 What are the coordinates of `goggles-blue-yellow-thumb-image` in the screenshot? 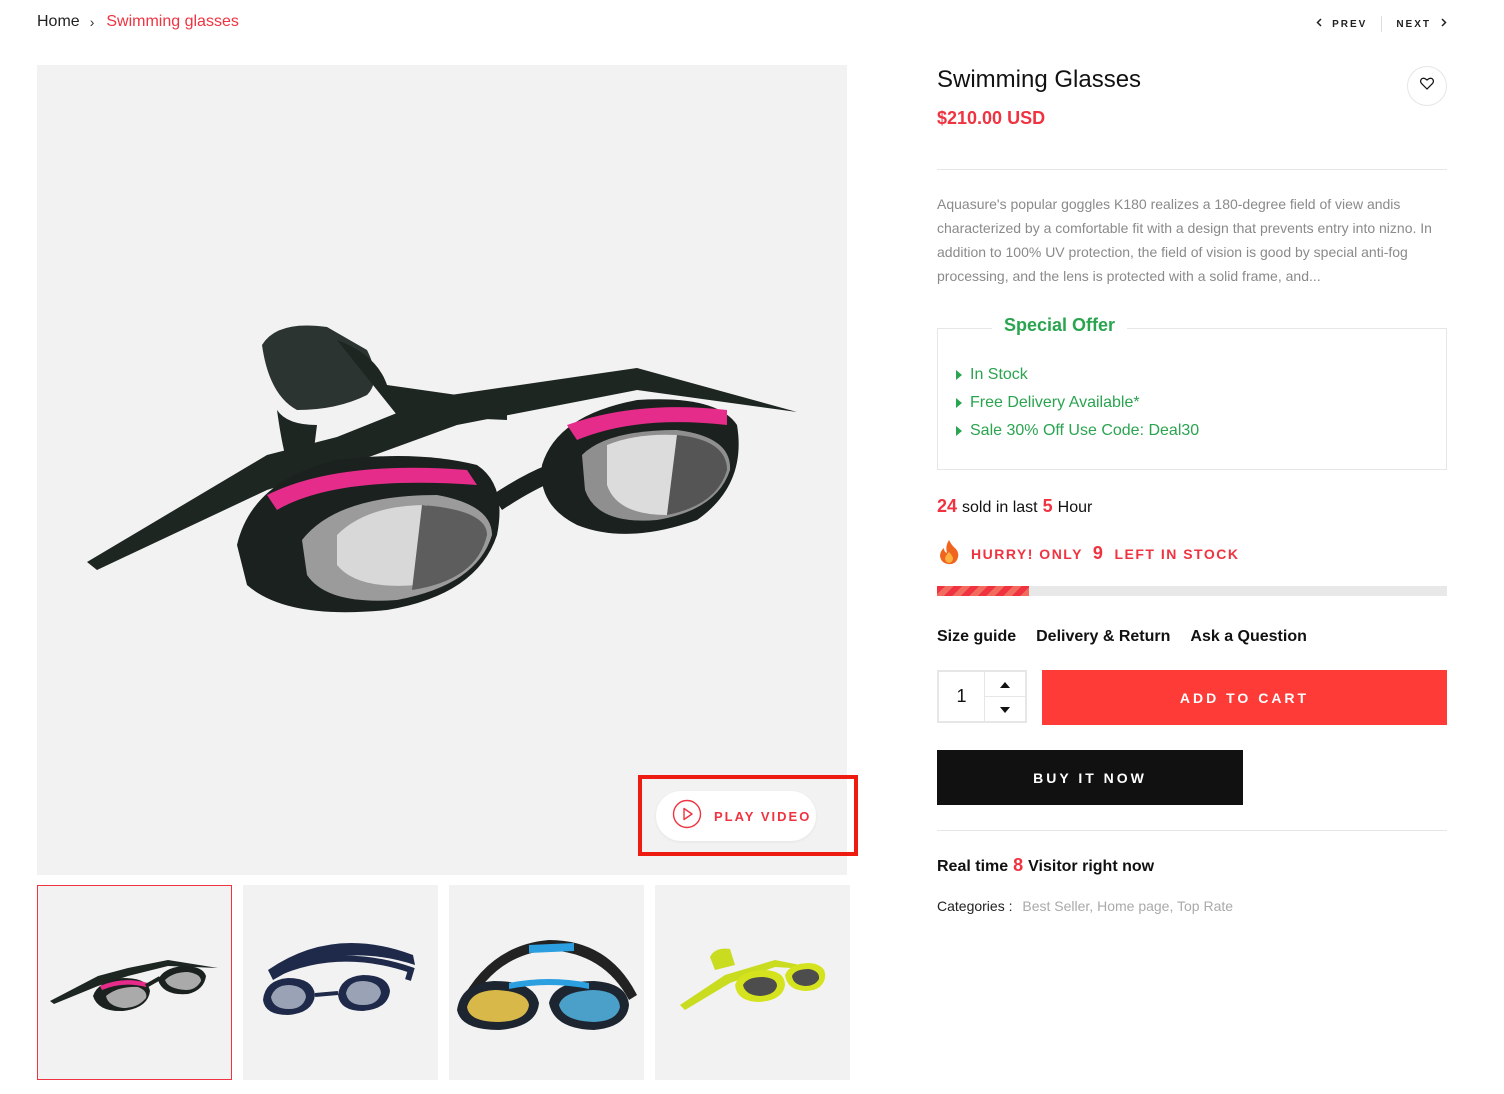 It's located at (547, 985).